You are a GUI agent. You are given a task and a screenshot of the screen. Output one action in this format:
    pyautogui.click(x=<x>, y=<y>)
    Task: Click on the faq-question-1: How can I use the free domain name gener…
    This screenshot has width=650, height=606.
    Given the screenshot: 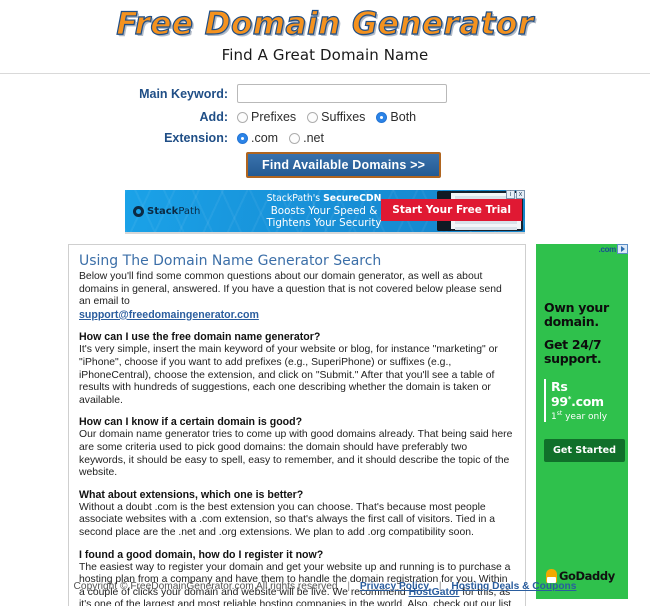 What is the action you would take?
    pyautogui.click(x=200, y=337)
    